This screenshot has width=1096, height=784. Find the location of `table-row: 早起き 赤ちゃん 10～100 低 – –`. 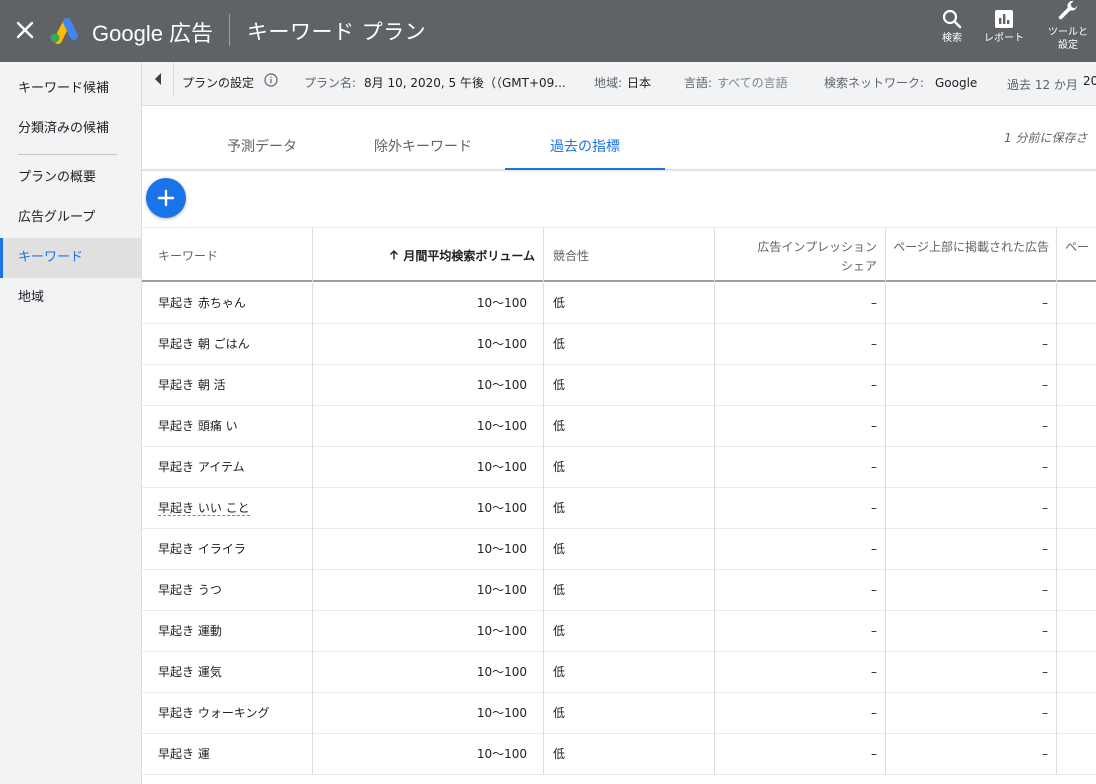

table-row: 早起き 赤ちゃん 10～100 低 – – is located at coordinates (619, 303).